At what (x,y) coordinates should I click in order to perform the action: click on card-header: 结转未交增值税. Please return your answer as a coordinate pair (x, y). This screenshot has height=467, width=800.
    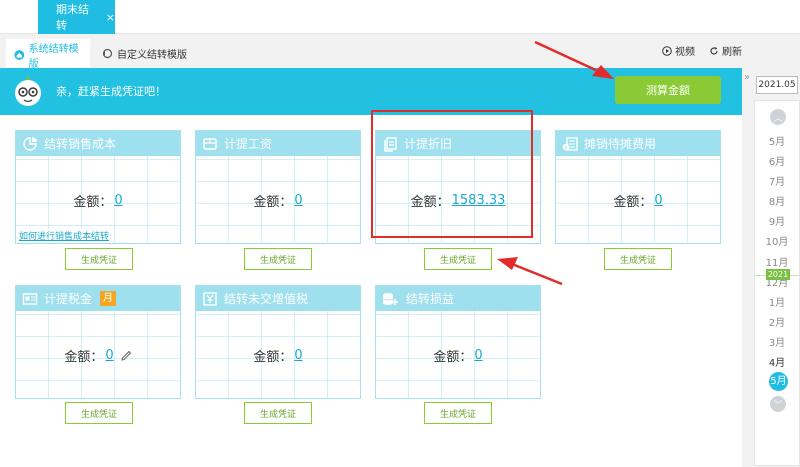
    Looking at the image, I should click on (278, 298).